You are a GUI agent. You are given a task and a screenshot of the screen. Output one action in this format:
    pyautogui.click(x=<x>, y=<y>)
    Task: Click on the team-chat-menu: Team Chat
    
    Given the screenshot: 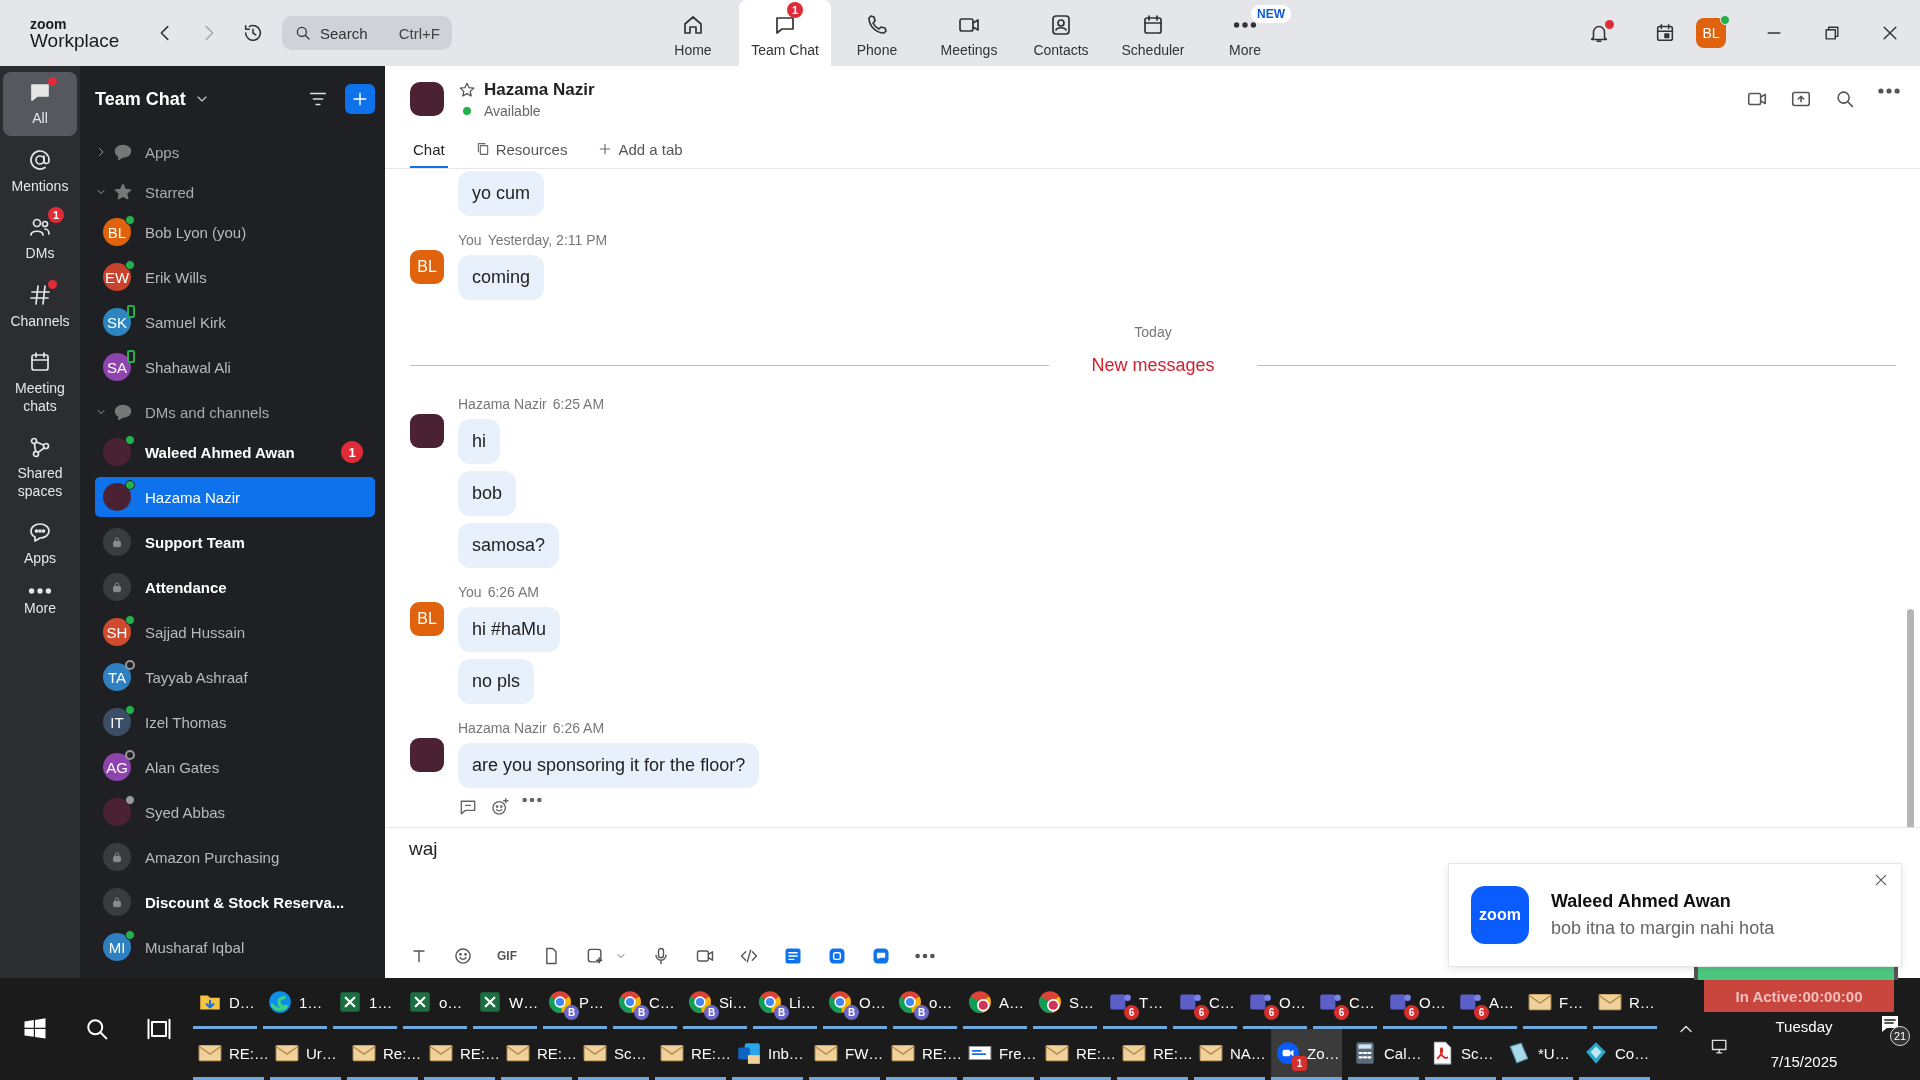 What is the action you would take?
    pyautogui.click(x=152, y=99)
    